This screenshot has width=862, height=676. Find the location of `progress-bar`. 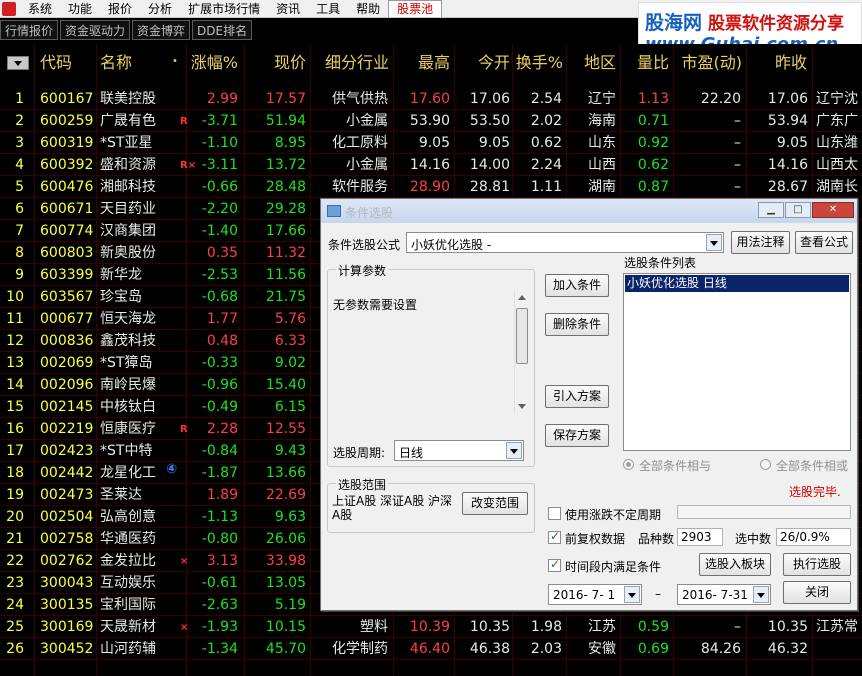

progress-bar is located at coordinates (764, 512).